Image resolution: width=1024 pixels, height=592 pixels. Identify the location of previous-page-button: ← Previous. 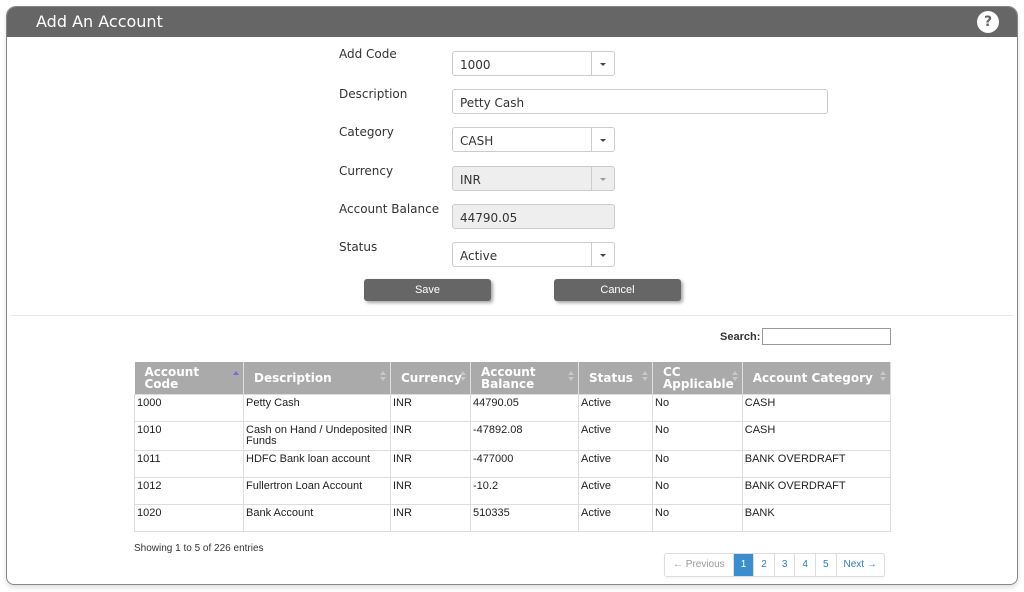
(699, 565).